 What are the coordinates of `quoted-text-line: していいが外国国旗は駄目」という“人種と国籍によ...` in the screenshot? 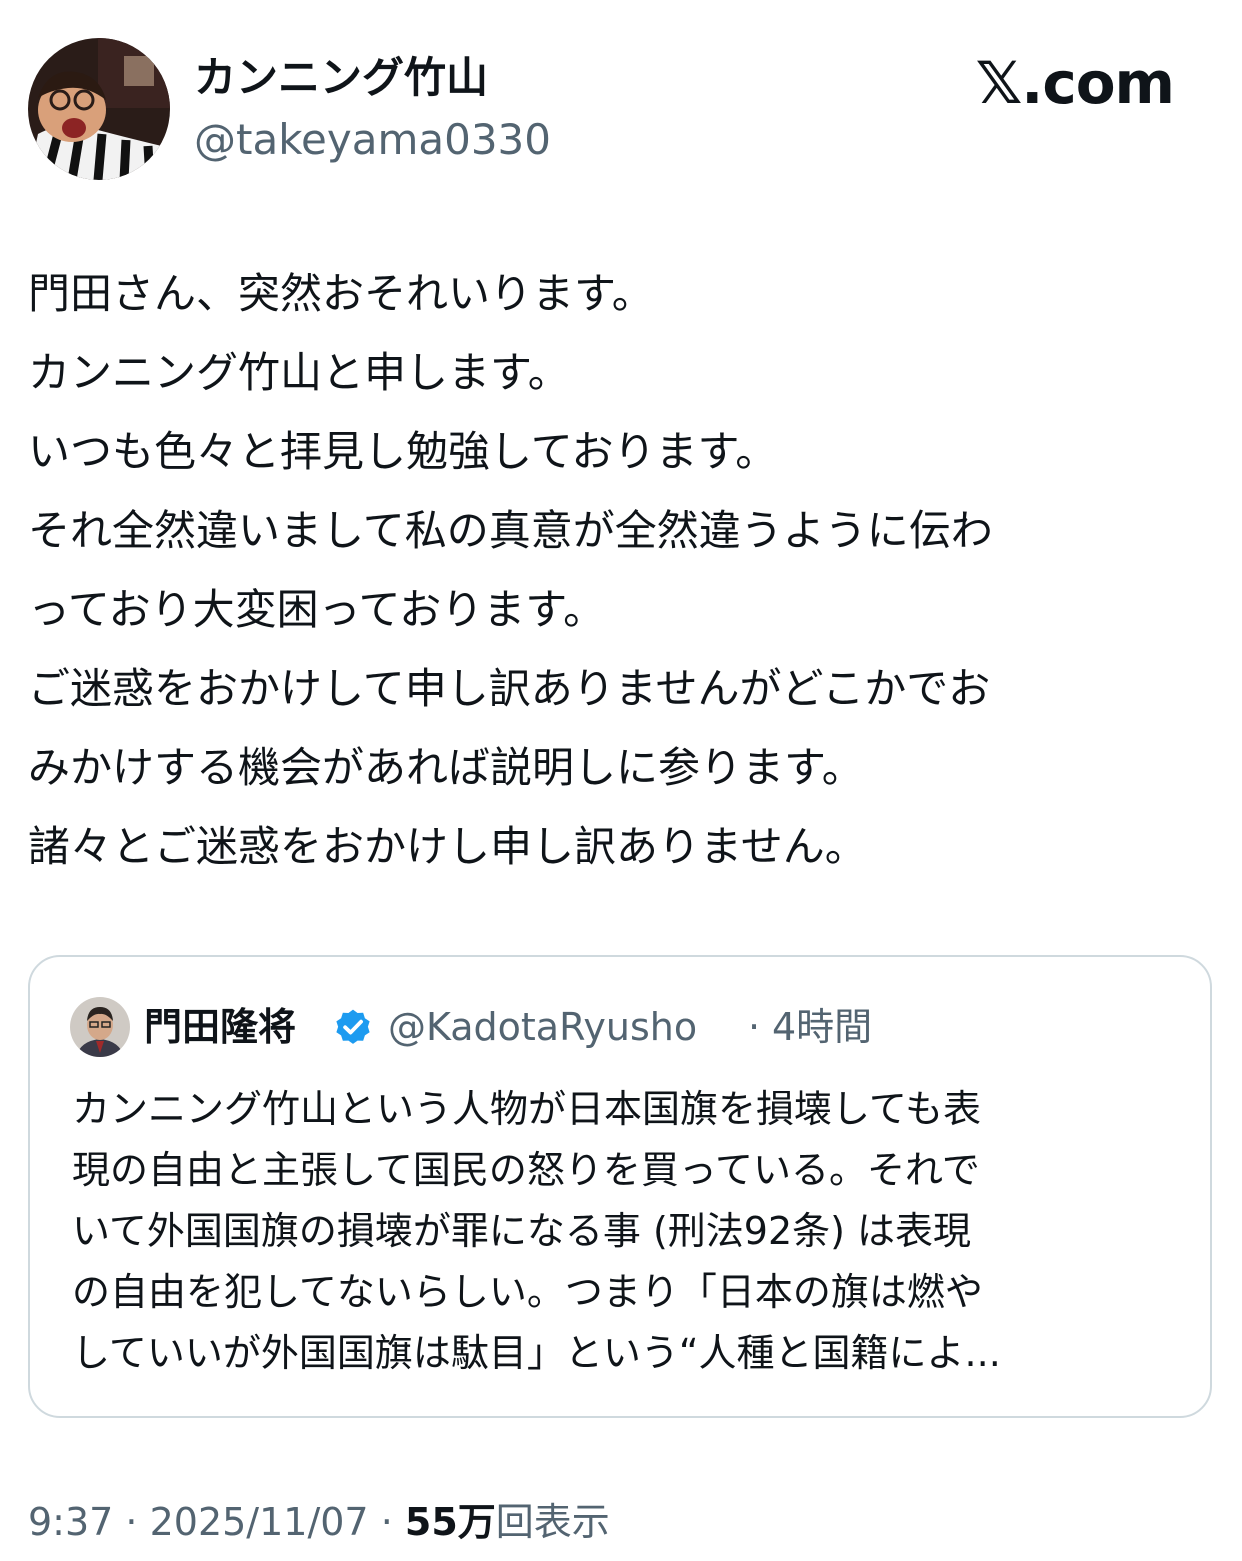 It's located at (536, 1353).